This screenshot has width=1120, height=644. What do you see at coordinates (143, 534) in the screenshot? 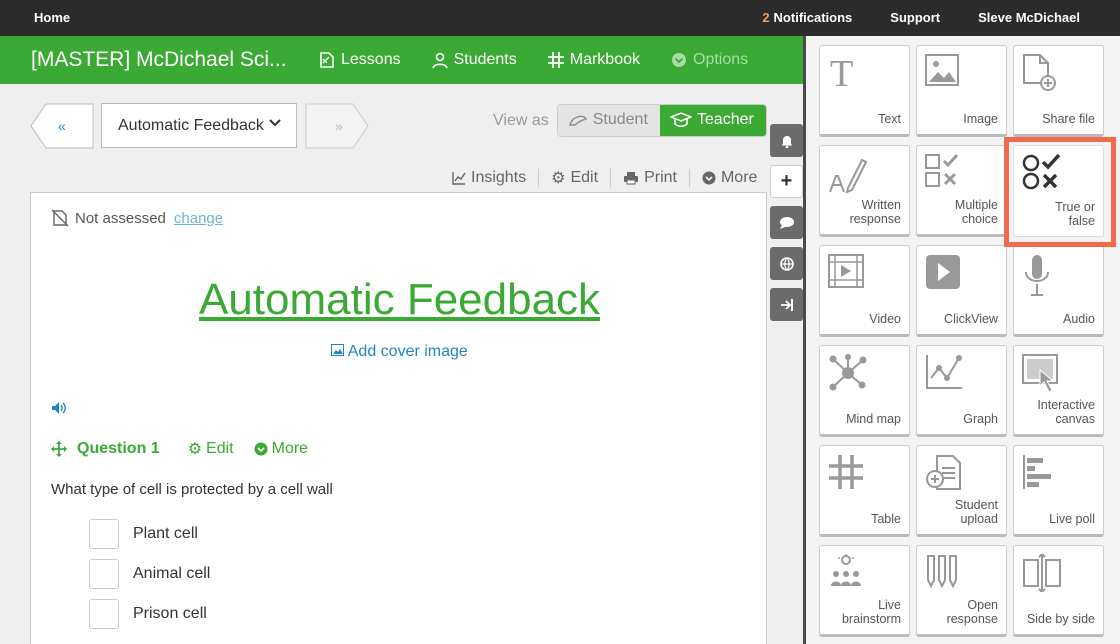
I see `answer-option: Plant cell` at bounding box center [143, 534].